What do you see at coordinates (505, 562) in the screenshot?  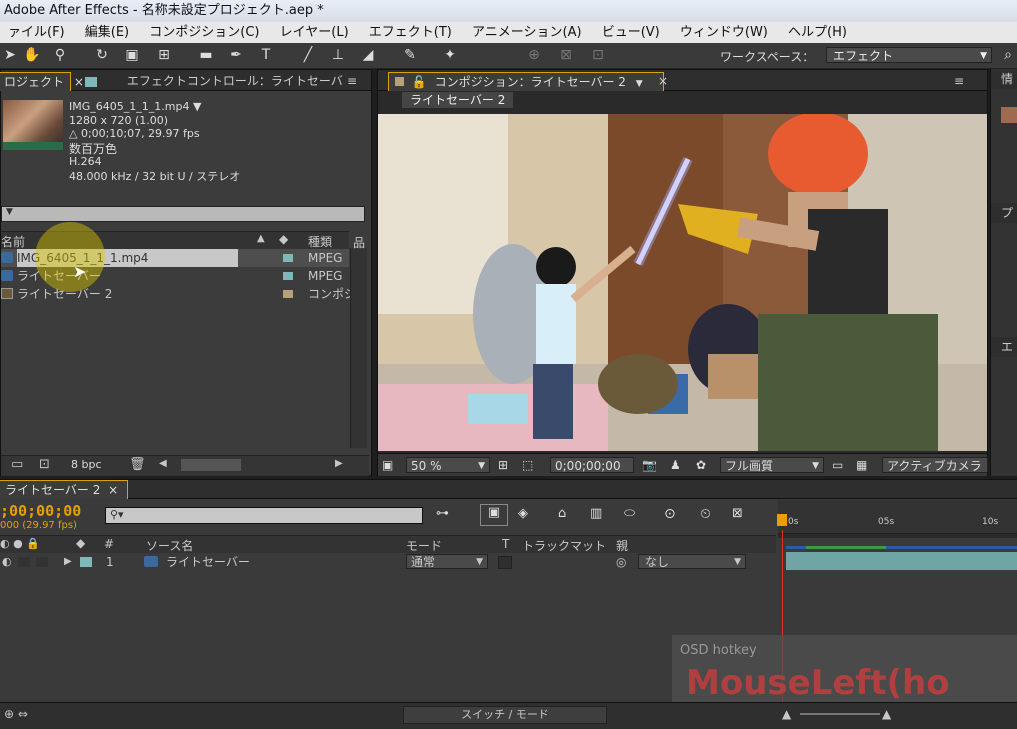 I see `preserve-transparency-toggle` at bounding box center [505, 562].